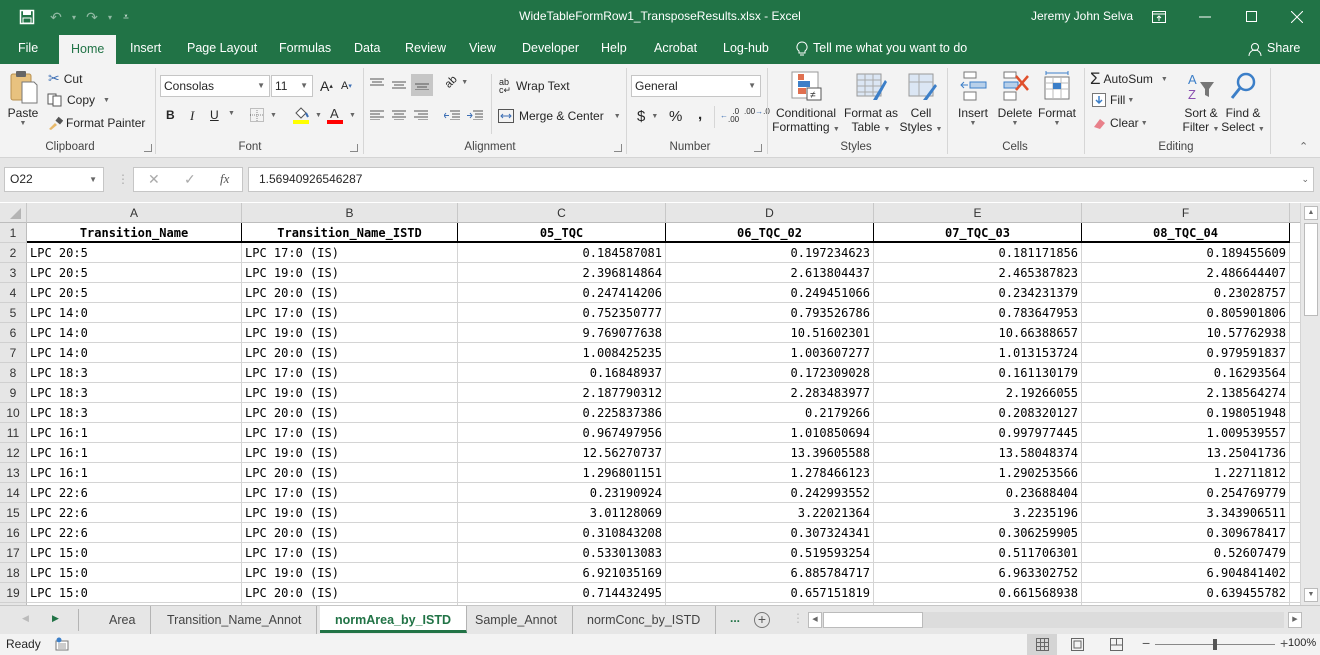 The width and height of the screenshot is (1320, 655). I want to click on orientation-button: ab ▼, so click(456, 81).